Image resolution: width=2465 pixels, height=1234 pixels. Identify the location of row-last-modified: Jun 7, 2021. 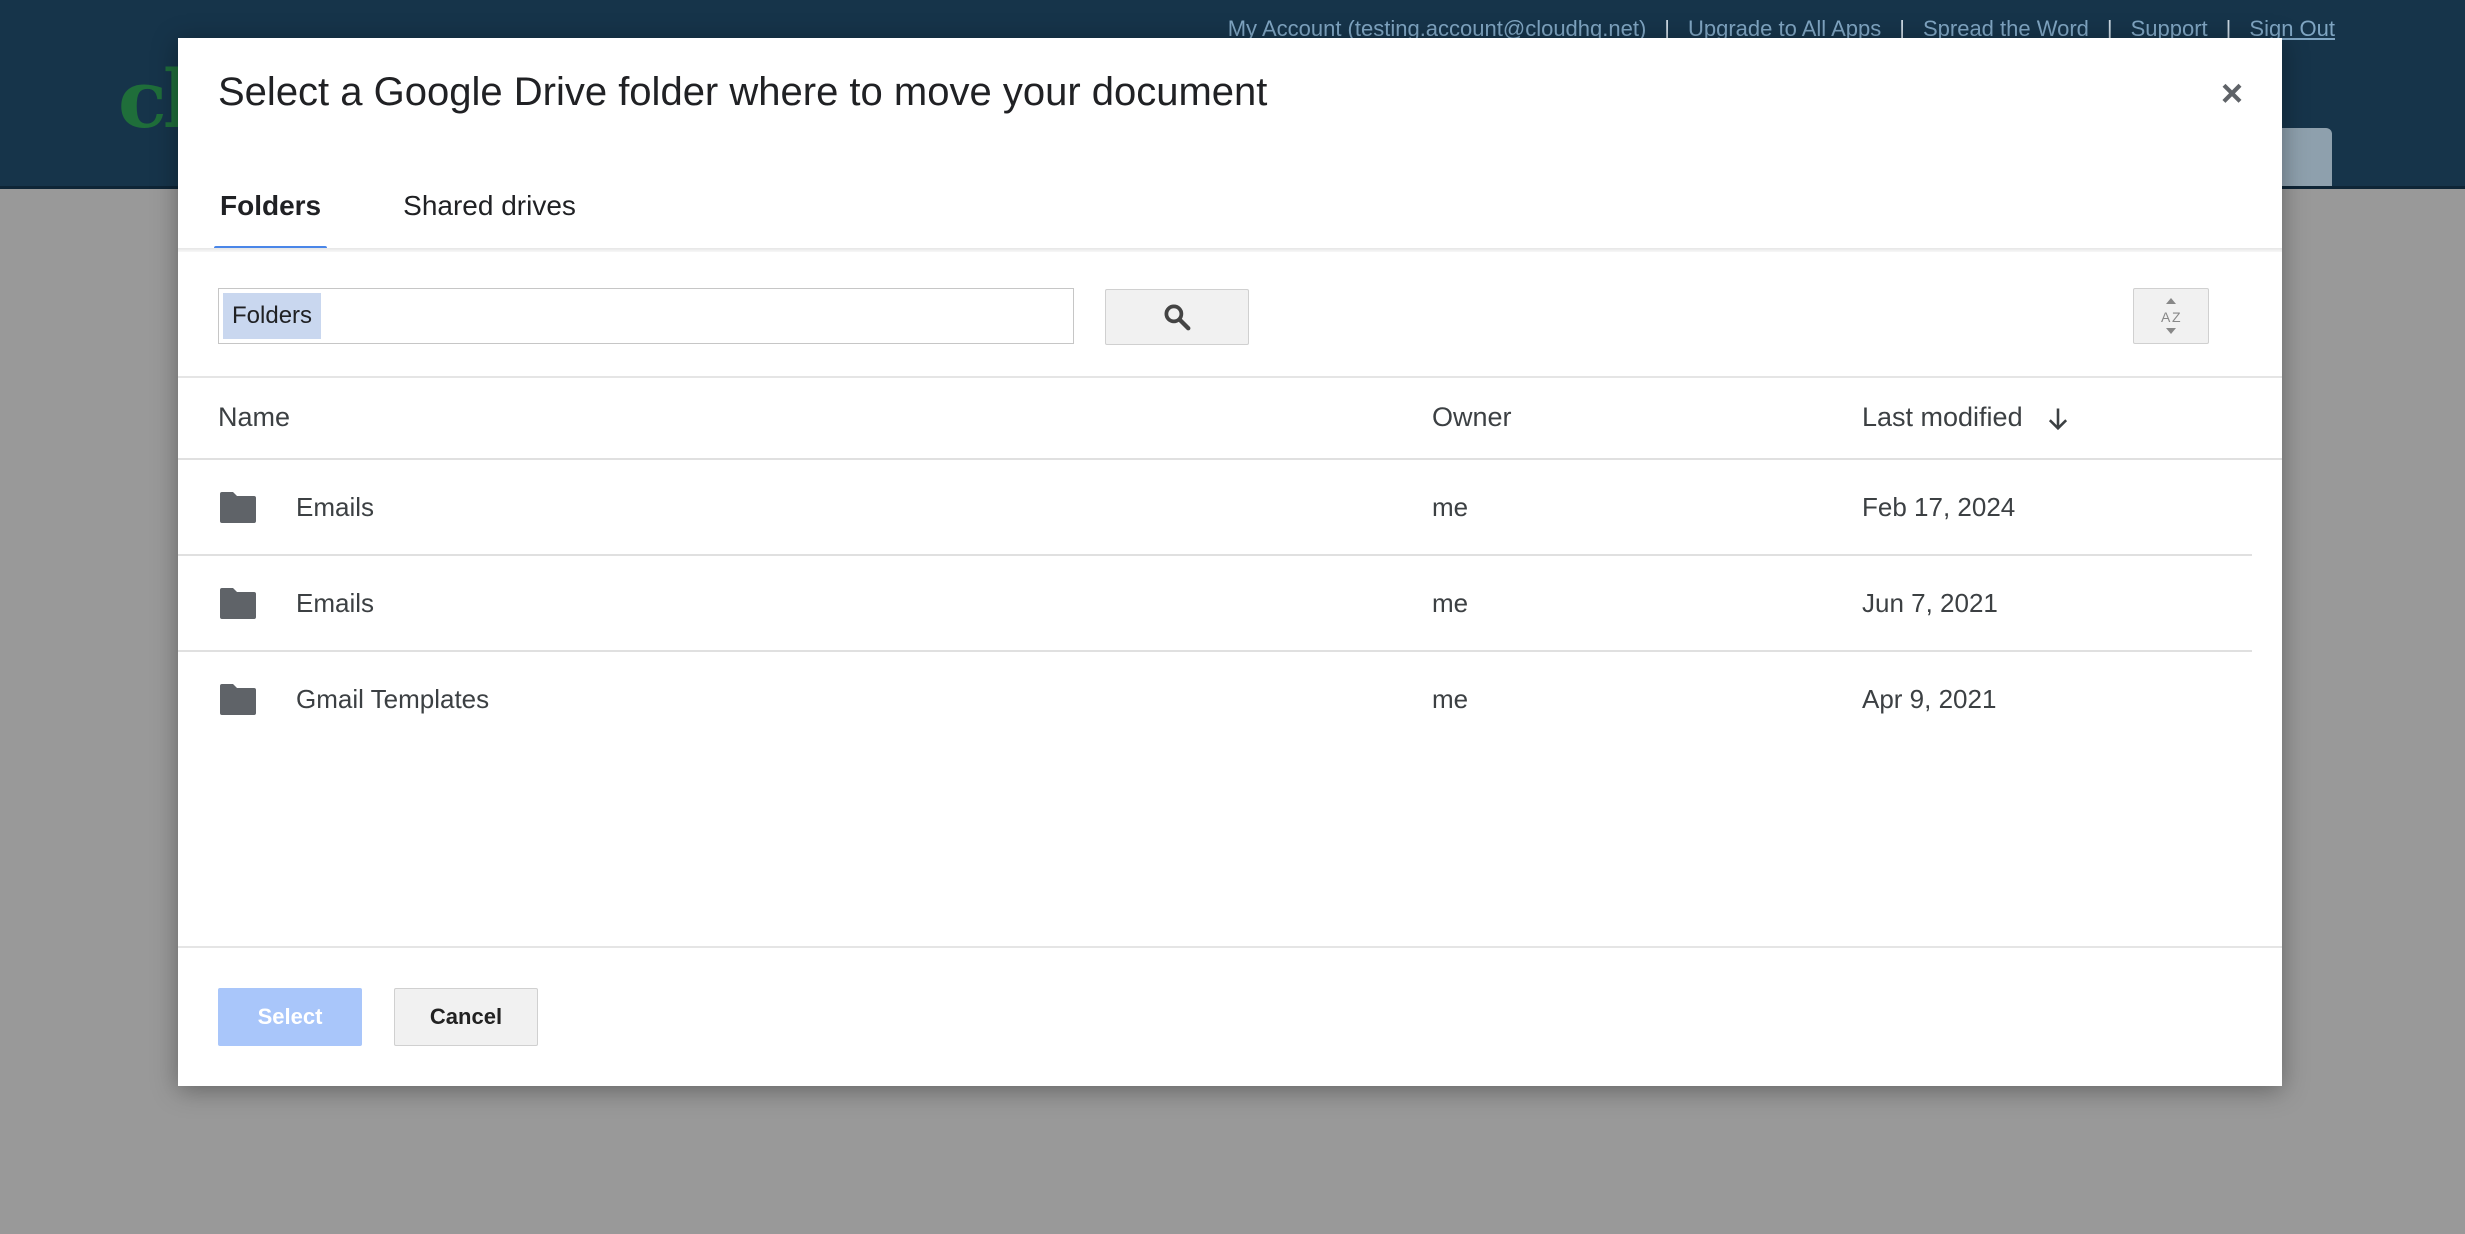
(1930, 603).